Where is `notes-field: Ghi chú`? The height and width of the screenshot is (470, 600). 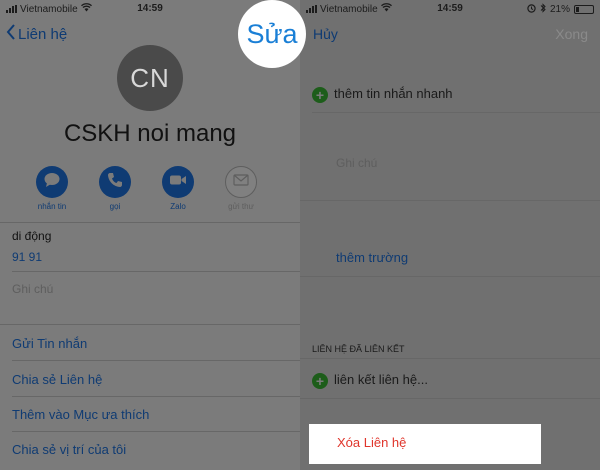
notes-field: Ghi chú is located at coordinates (356, 163).